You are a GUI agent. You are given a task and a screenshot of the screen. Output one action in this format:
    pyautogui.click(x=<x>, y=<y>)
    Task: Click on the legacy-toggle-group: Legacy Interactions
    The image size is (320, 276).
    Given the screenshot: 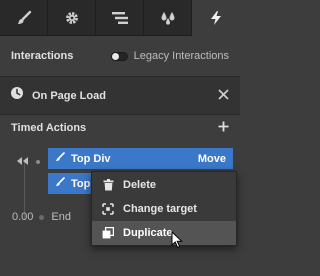 What is the action you would take?
    pyautogui.click(x=169, y=56)
    